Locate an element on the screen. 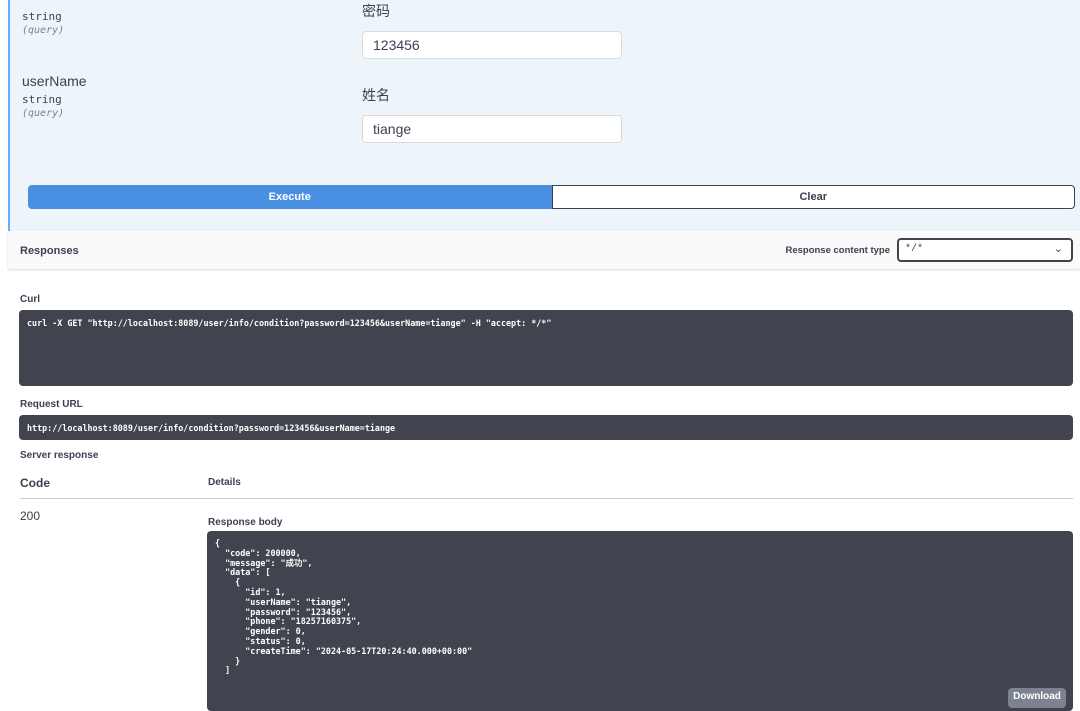  action-buttons: Execute Clear is located at coordinates (551, 197).